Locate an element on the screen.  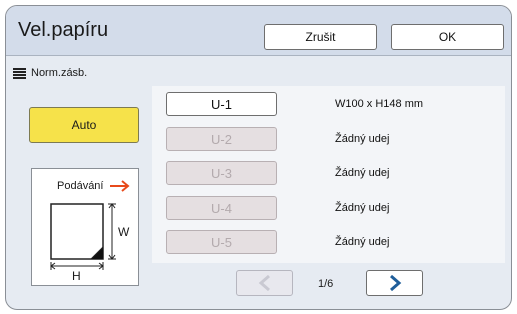
size-button-u4: U-4 is located at coordinates (221, 208).